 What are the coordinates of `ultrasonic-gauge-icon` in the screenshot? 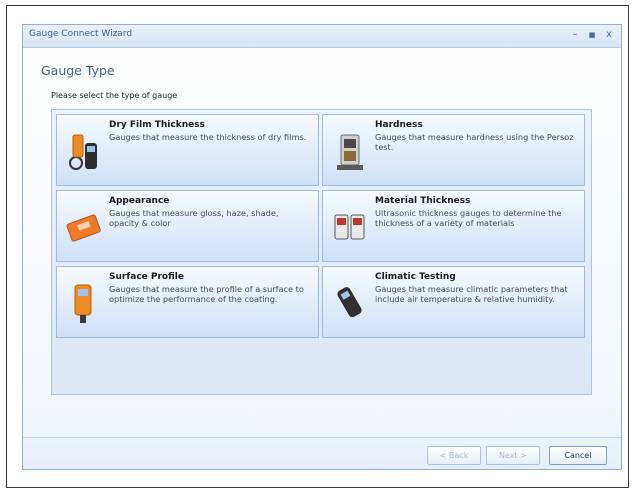 It's located at (350, 227).